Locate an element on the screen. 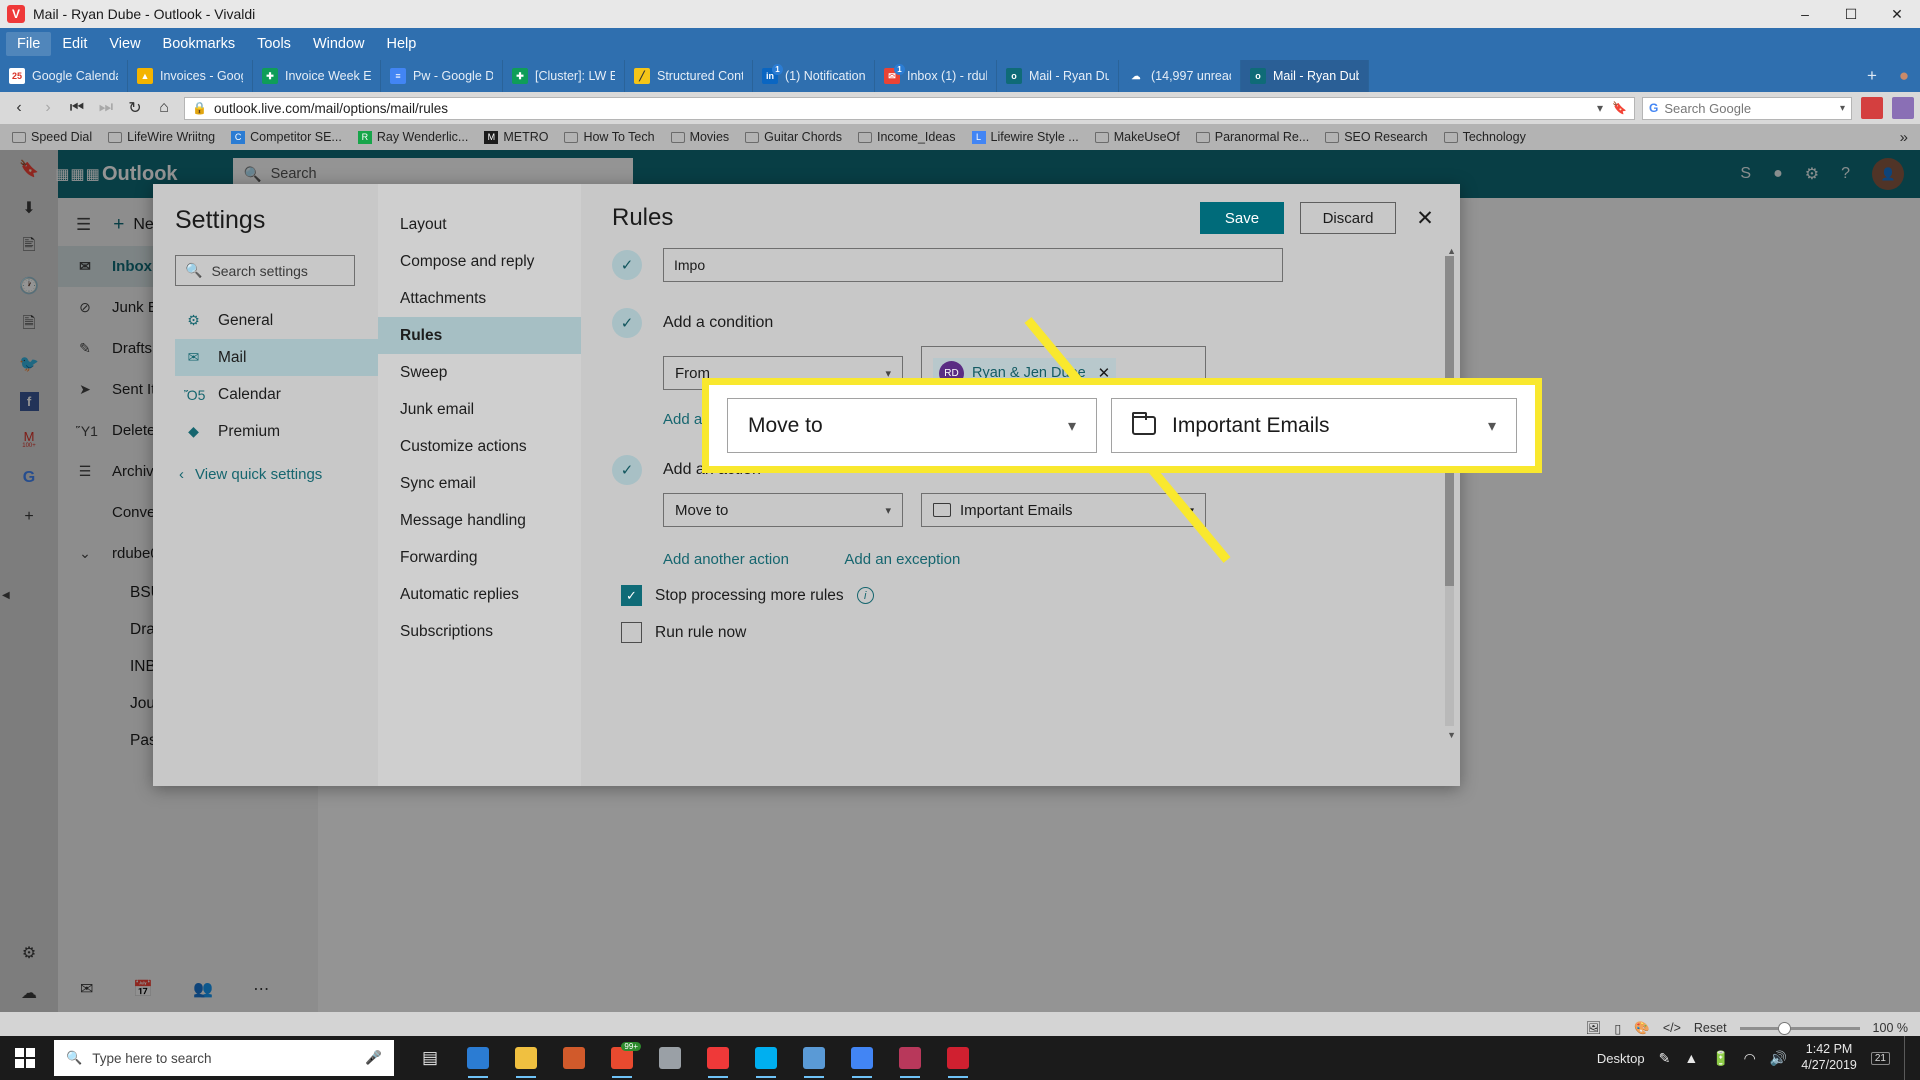  rewind-button: ⏮ is located at coordinates (77, 108).